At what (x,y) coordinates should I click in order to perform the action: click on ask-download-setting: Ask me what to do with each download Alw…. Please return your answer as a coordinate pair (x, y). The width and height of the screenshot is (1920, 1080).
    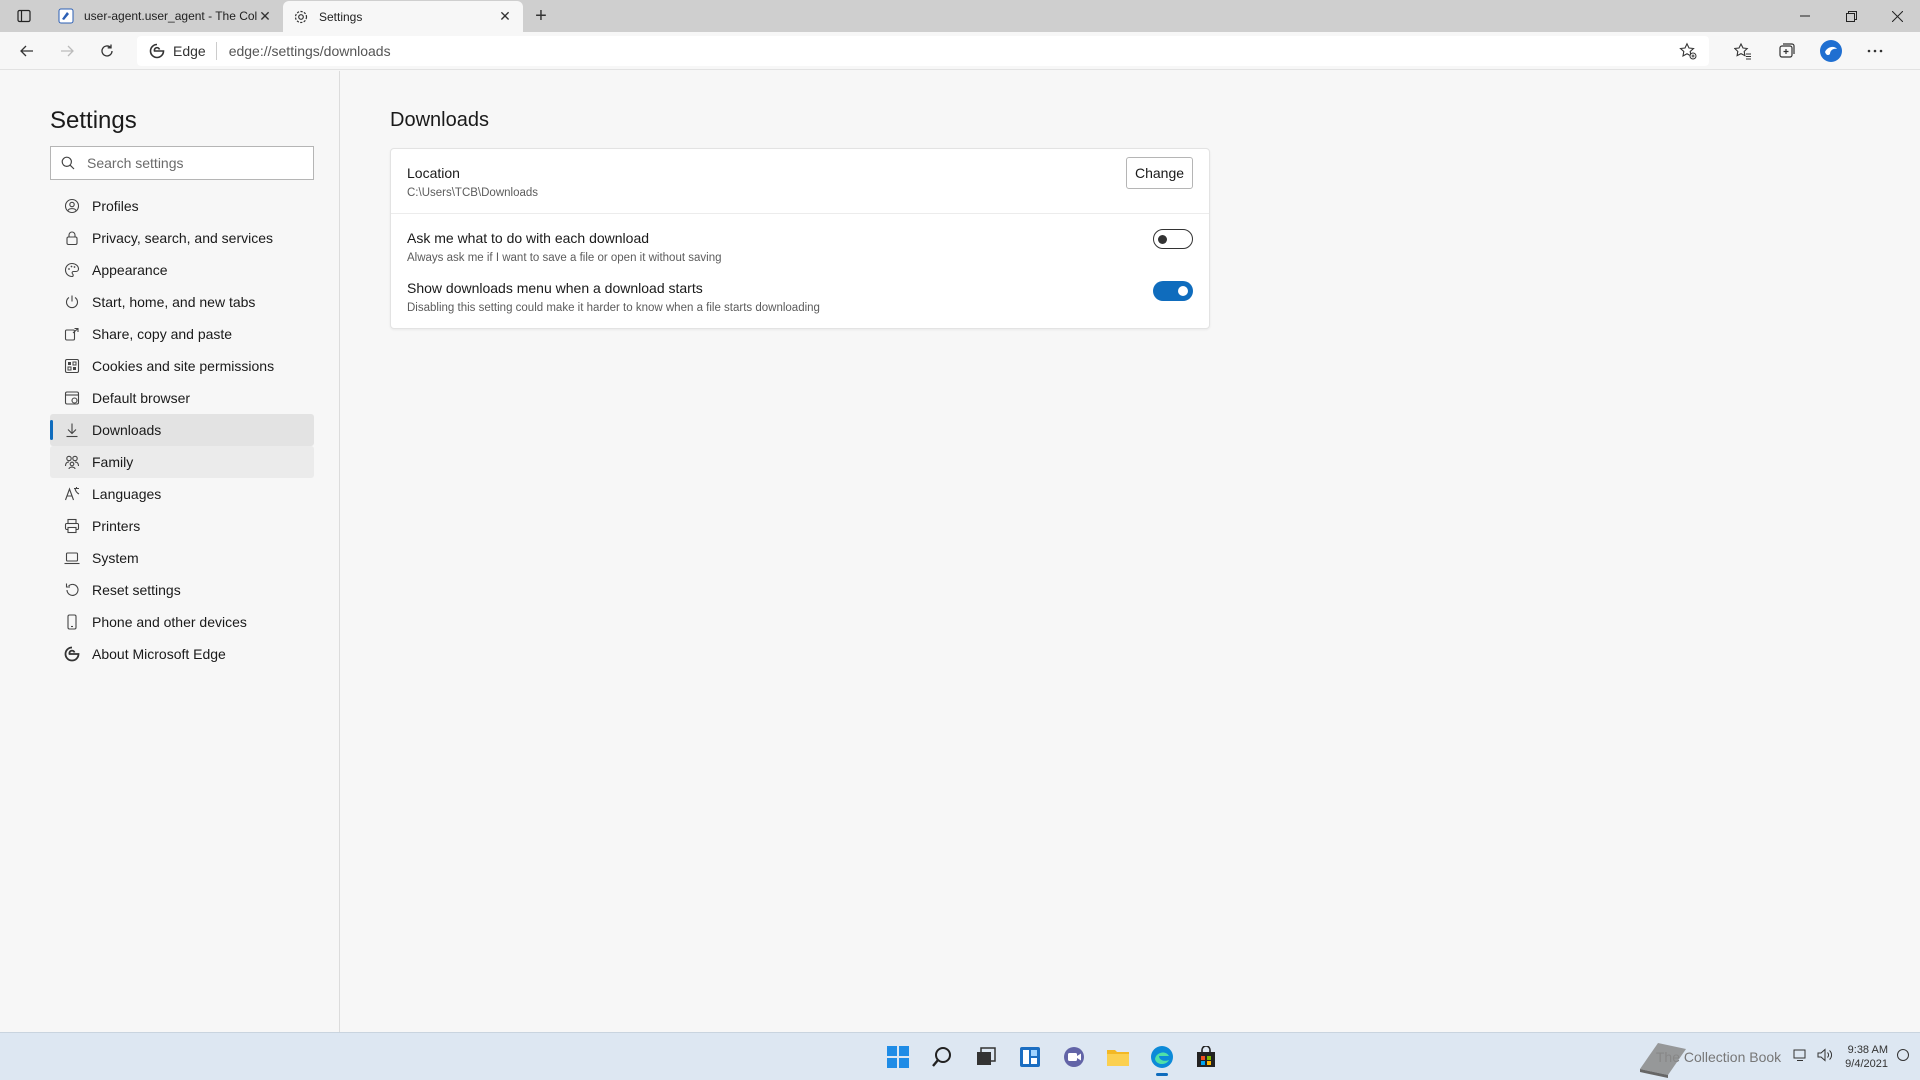
    Looking at the image, I should click on (800, 245).